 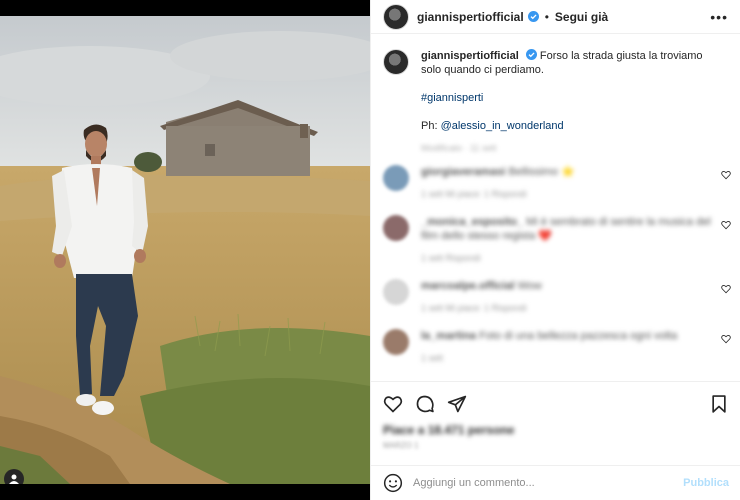 I want to click on caption-time: Modificato · 11 sett, so click(x=459, y=148).